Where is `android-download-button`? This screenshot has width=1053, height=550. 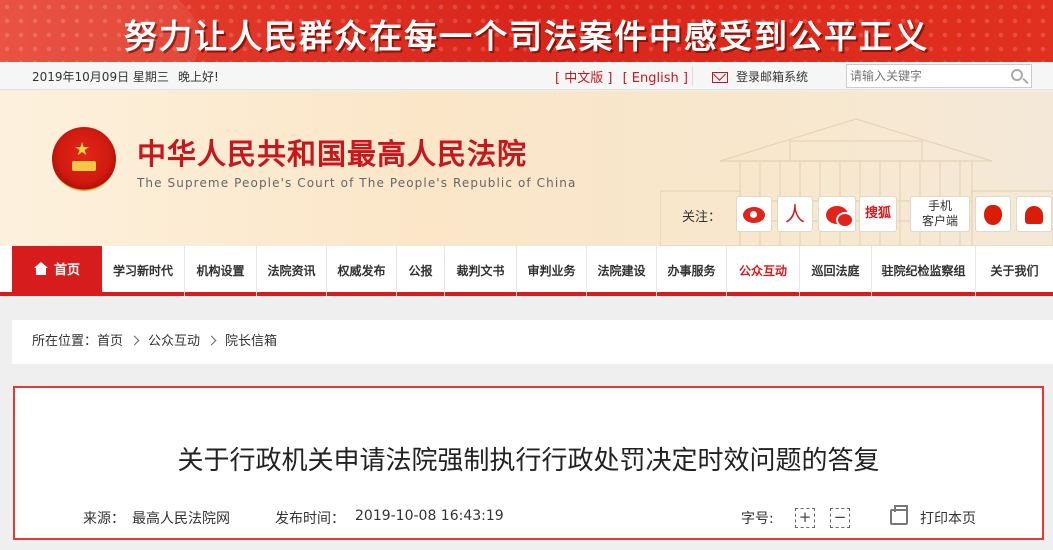 android-download-button is located at coordinates (1034, 214).